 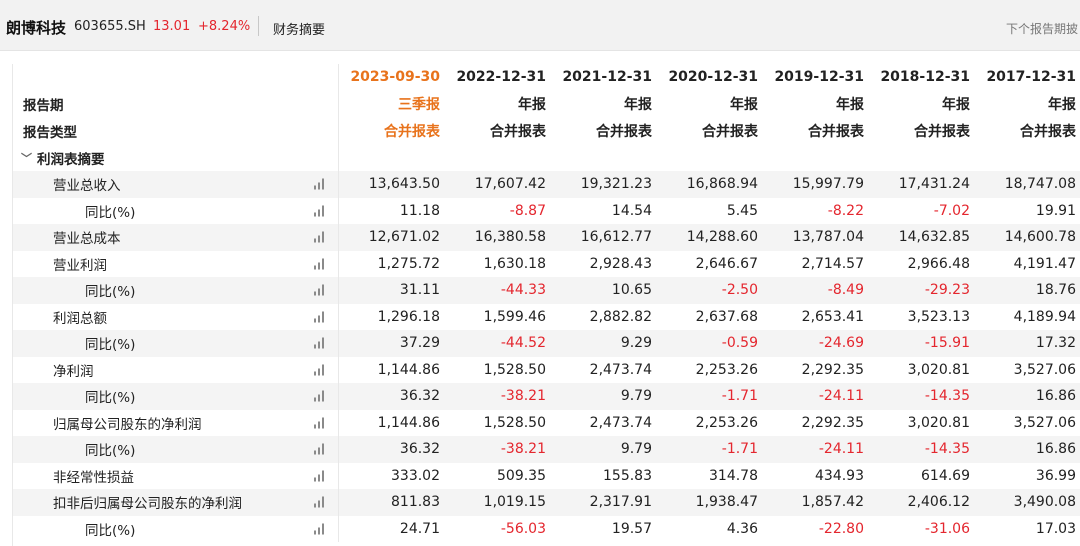 I want to click on period-date-header: 2023-09-30, so click(x=391, y=77).